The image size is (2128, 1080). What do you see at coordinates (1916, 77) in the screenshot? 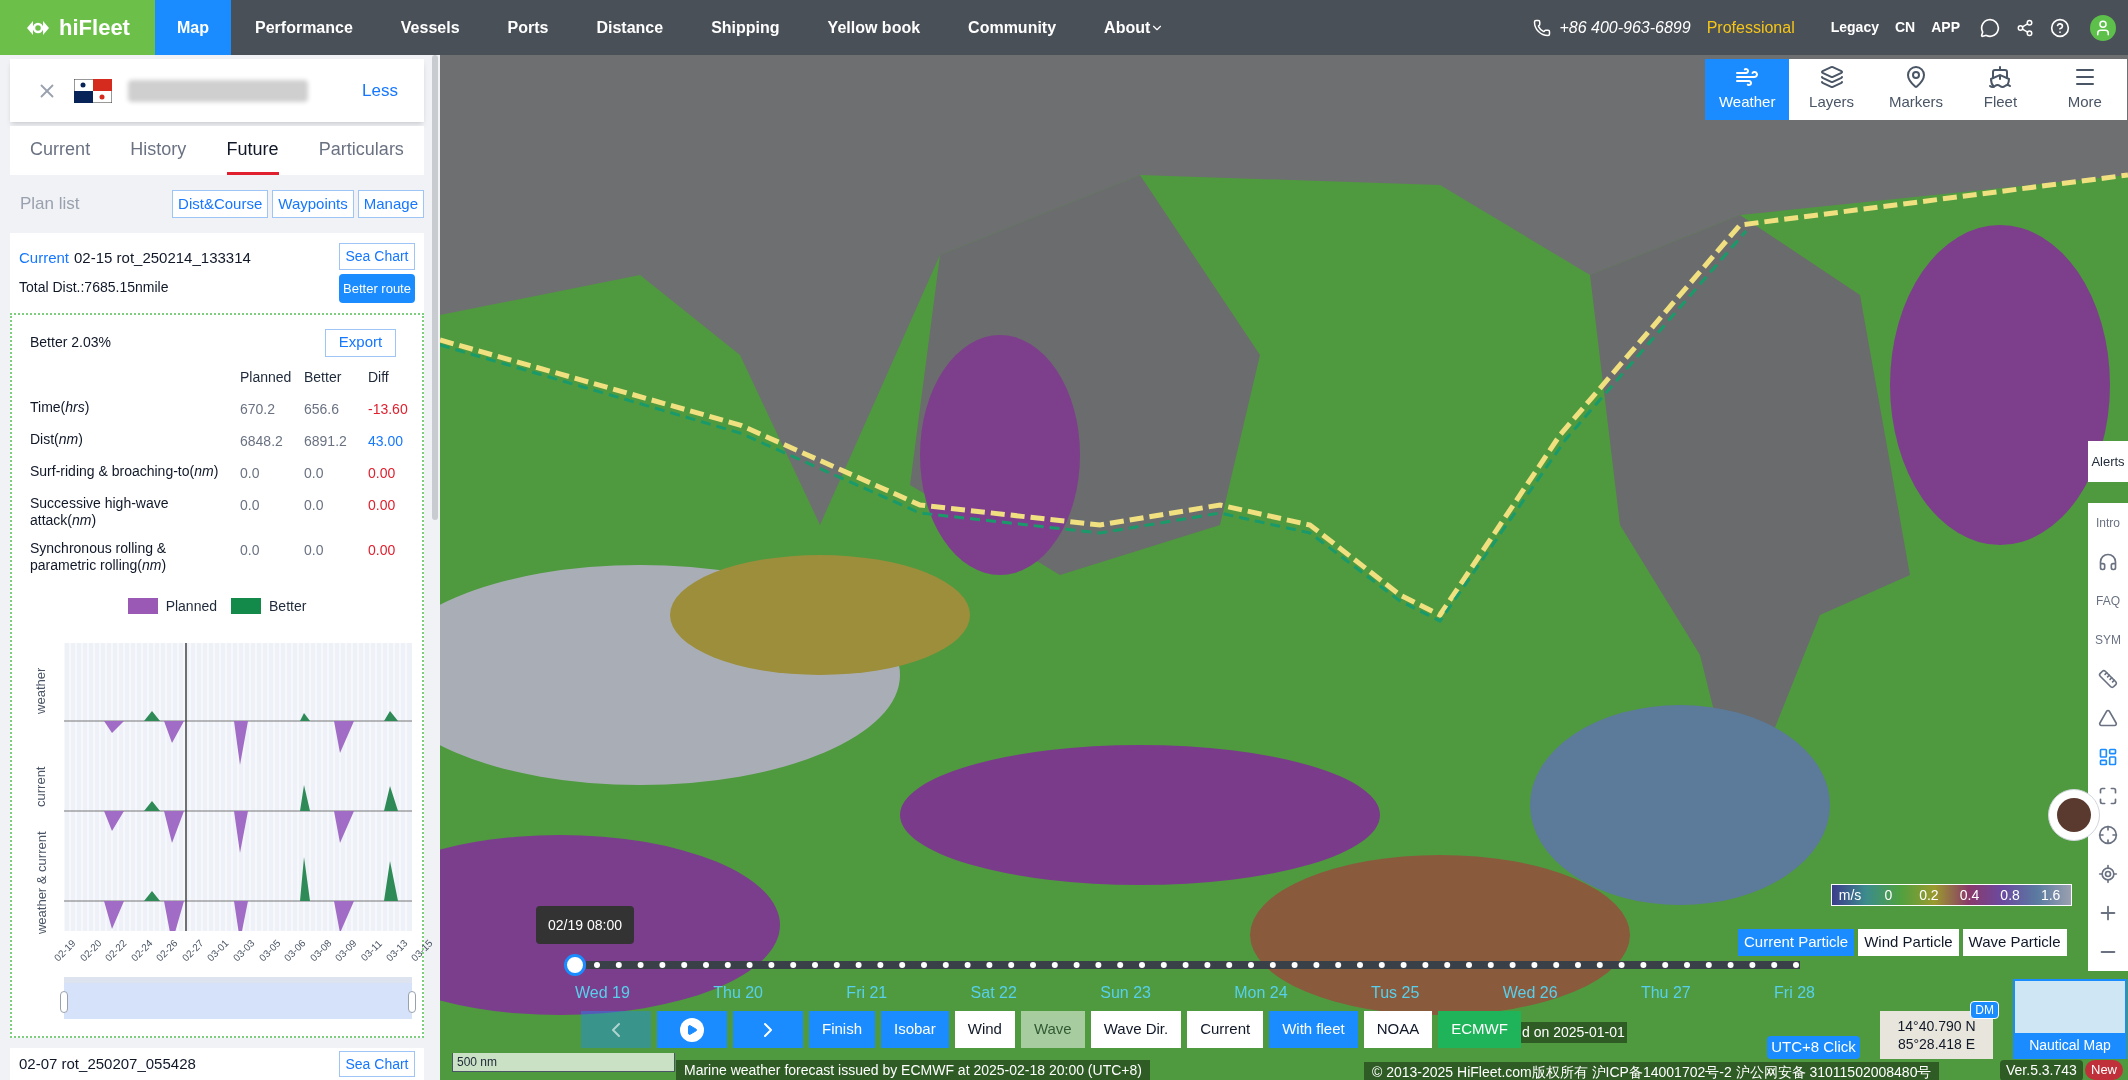
I see `map-pin-icon` at bounding box center [1916, 77].